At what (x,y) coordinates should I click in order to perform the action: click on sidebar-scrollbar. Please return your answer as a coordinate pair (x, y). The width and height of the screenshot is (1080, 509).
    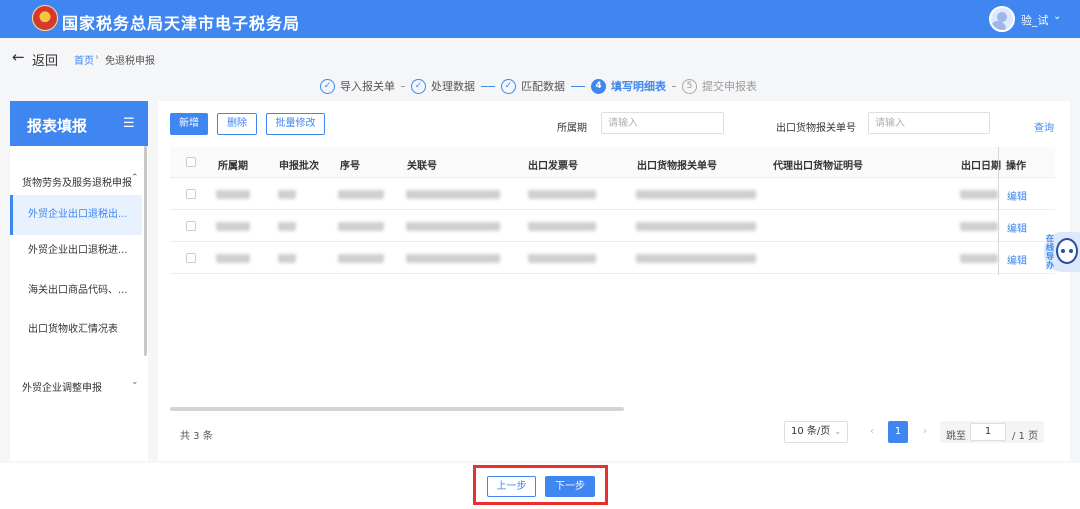
    Looking at the image, I should click on (145, 251).